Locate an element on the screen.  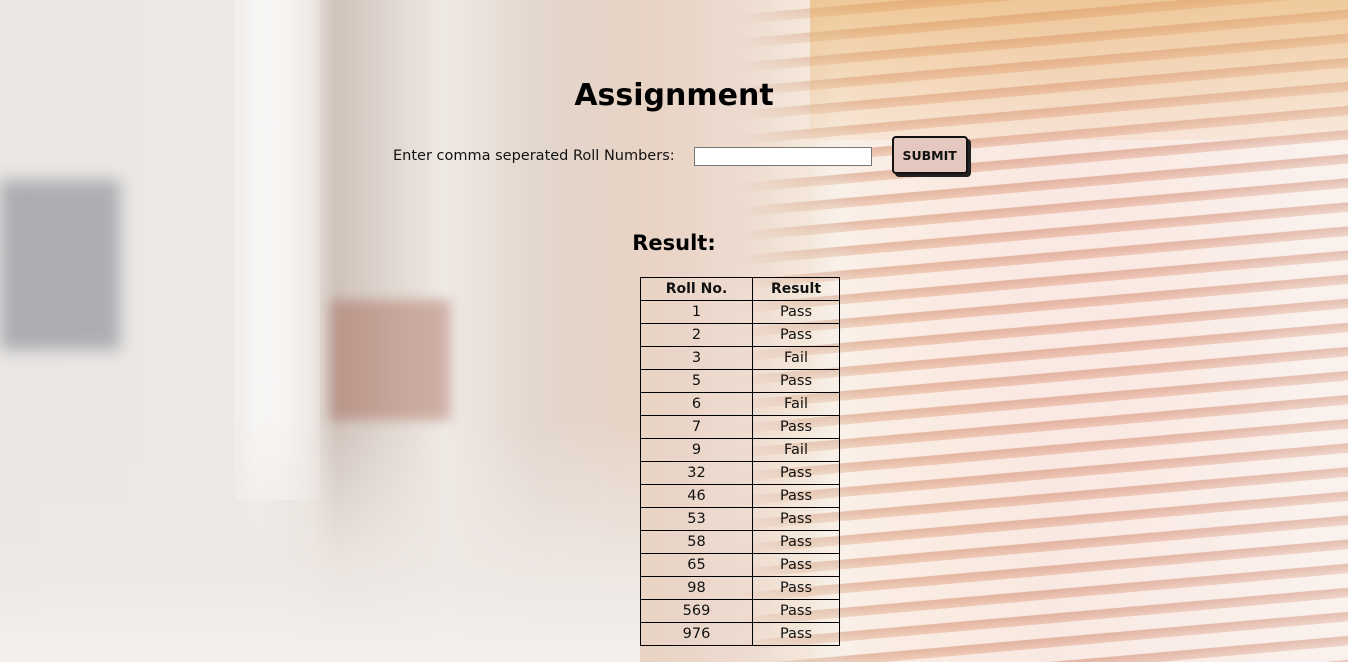
table-row: 976 Pass is located at coordinates (740, 634).